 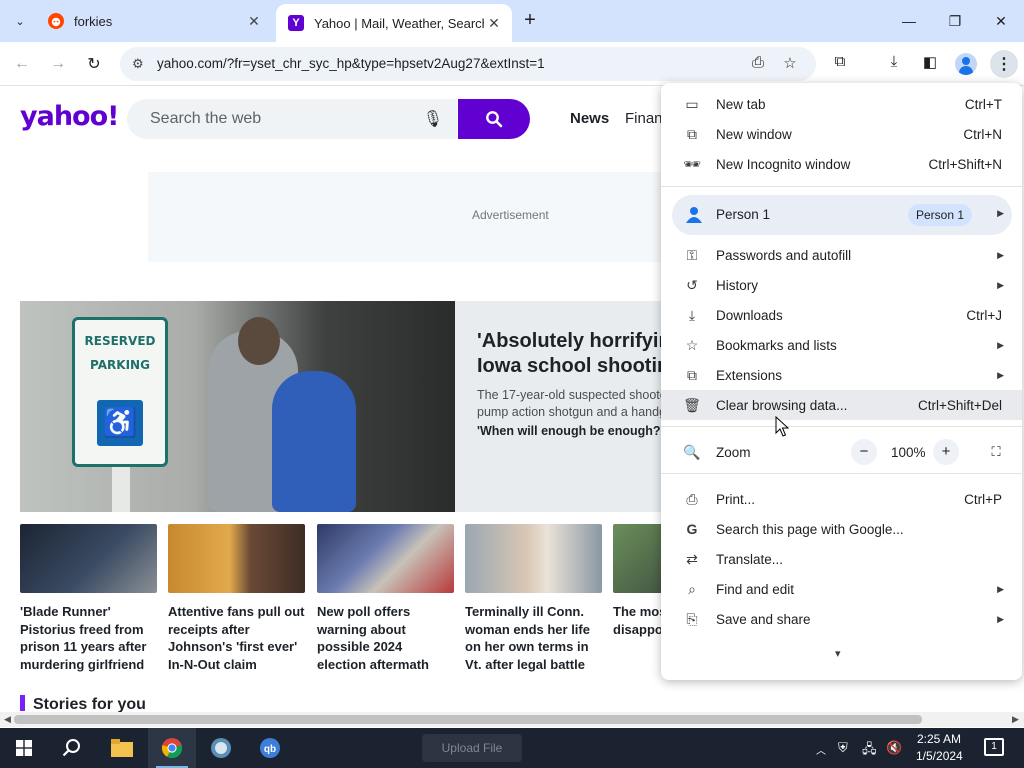 I want to click on zoom-level: 100%, so click(x=908, y=452).